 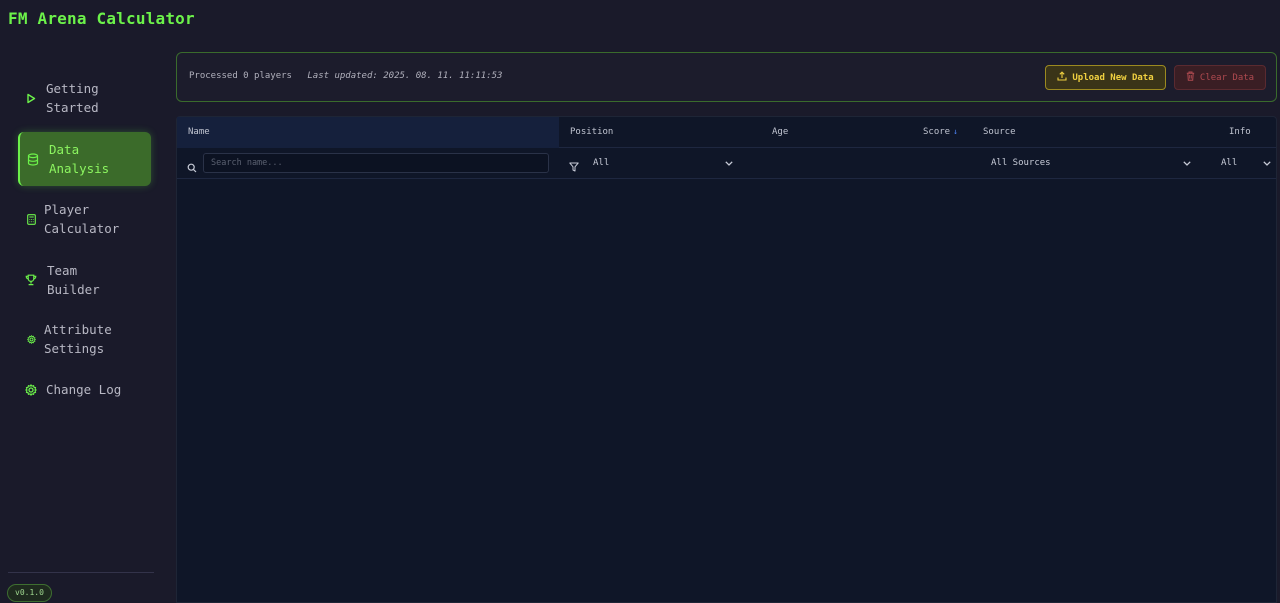 I want to click on sidebar-item-data-analysis: Data Analysis, so click(x=84, y=159).